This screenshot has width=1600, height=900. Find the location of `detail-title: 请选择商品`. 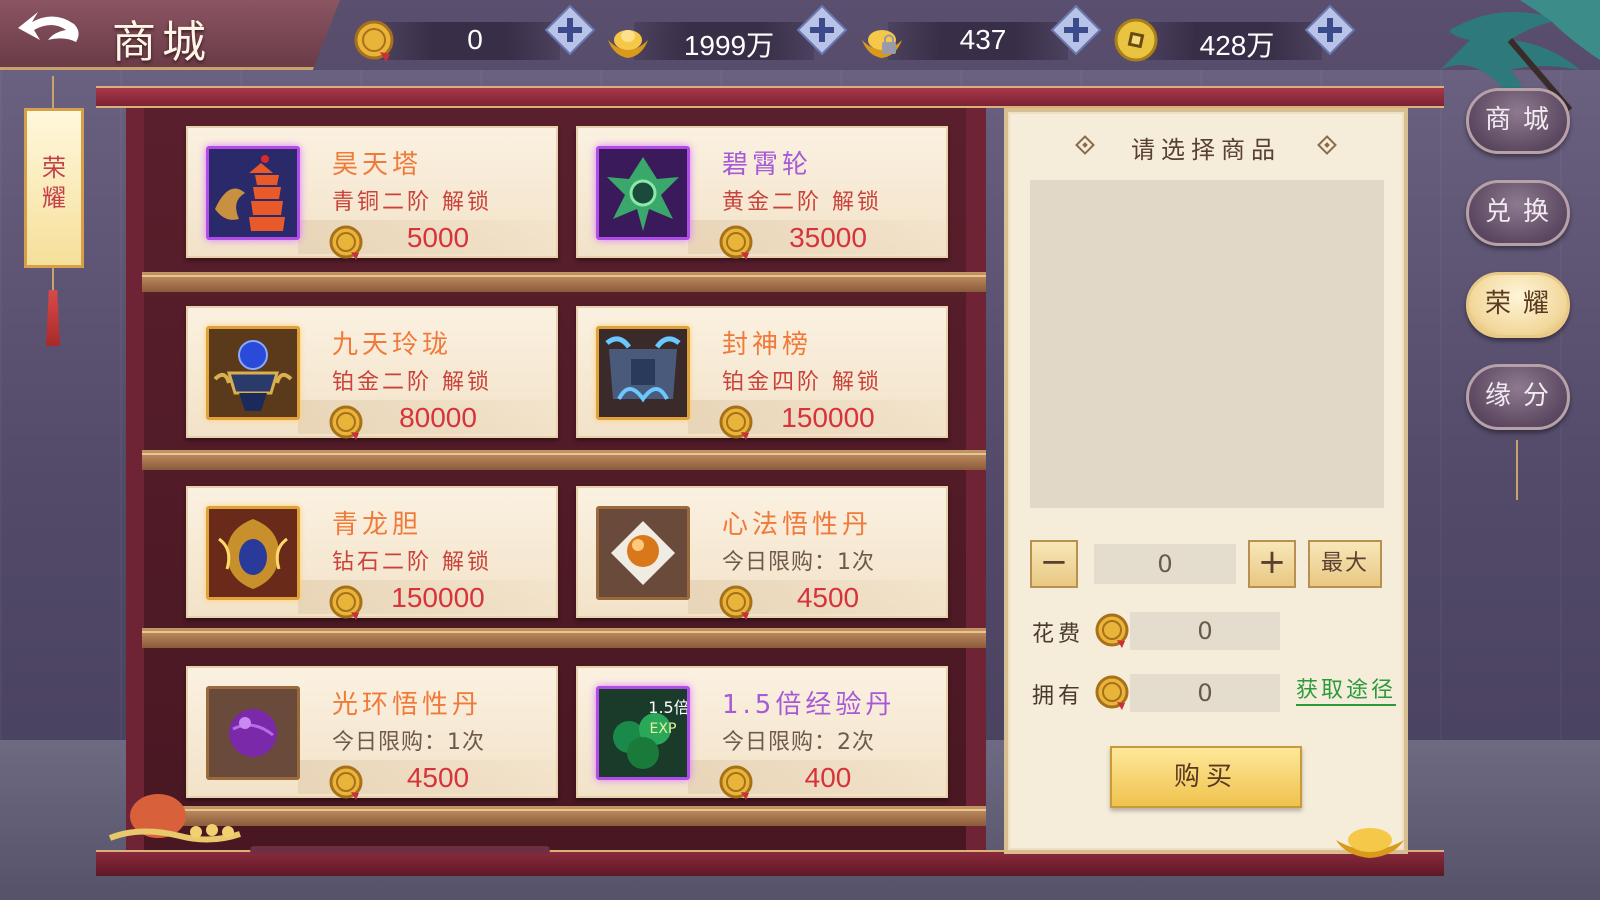

detail-title: 请选择商品 is located at coordinates (1206, 150).